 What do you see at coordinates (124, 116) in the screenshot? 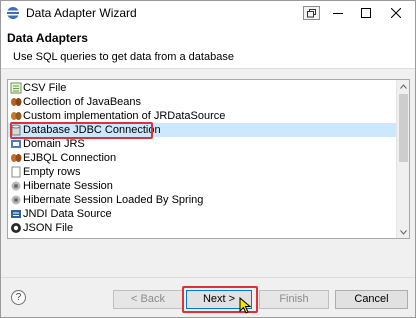
I see `list-item-label: Custom implementation of JRDataSource` at bounding box center [124, 116].